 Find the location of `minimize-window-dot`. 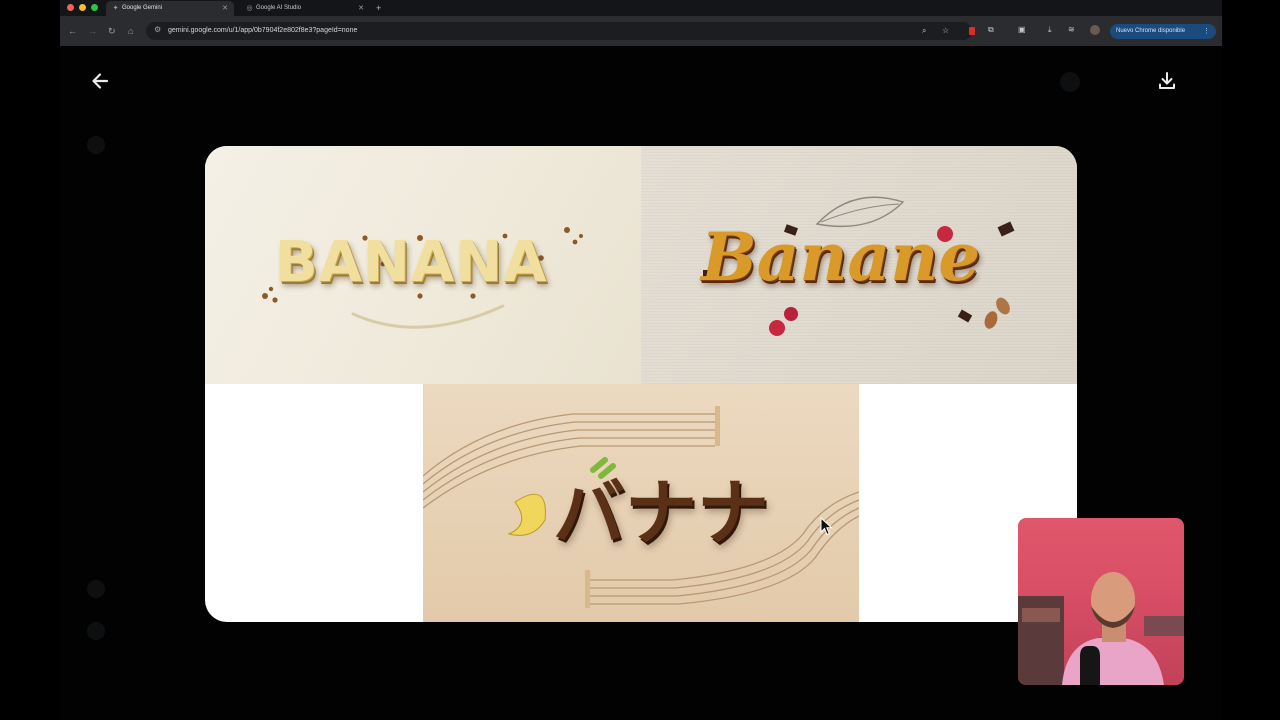

minimize-window-dot is located at coordinates (82, 7).